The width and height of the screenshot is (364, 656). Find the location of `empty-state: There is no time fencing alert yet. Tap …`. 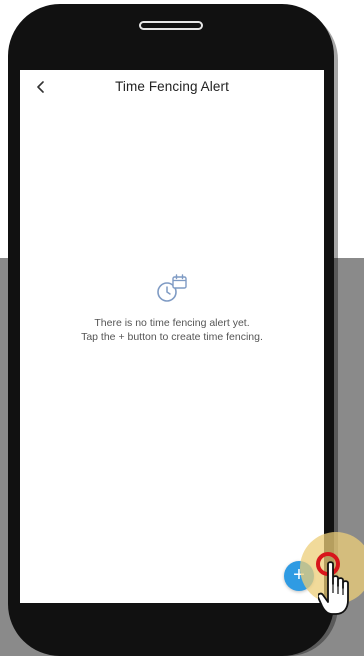

empty-state: There is no time fencing alert yet. Tap … is located at coordinates (172, 309).